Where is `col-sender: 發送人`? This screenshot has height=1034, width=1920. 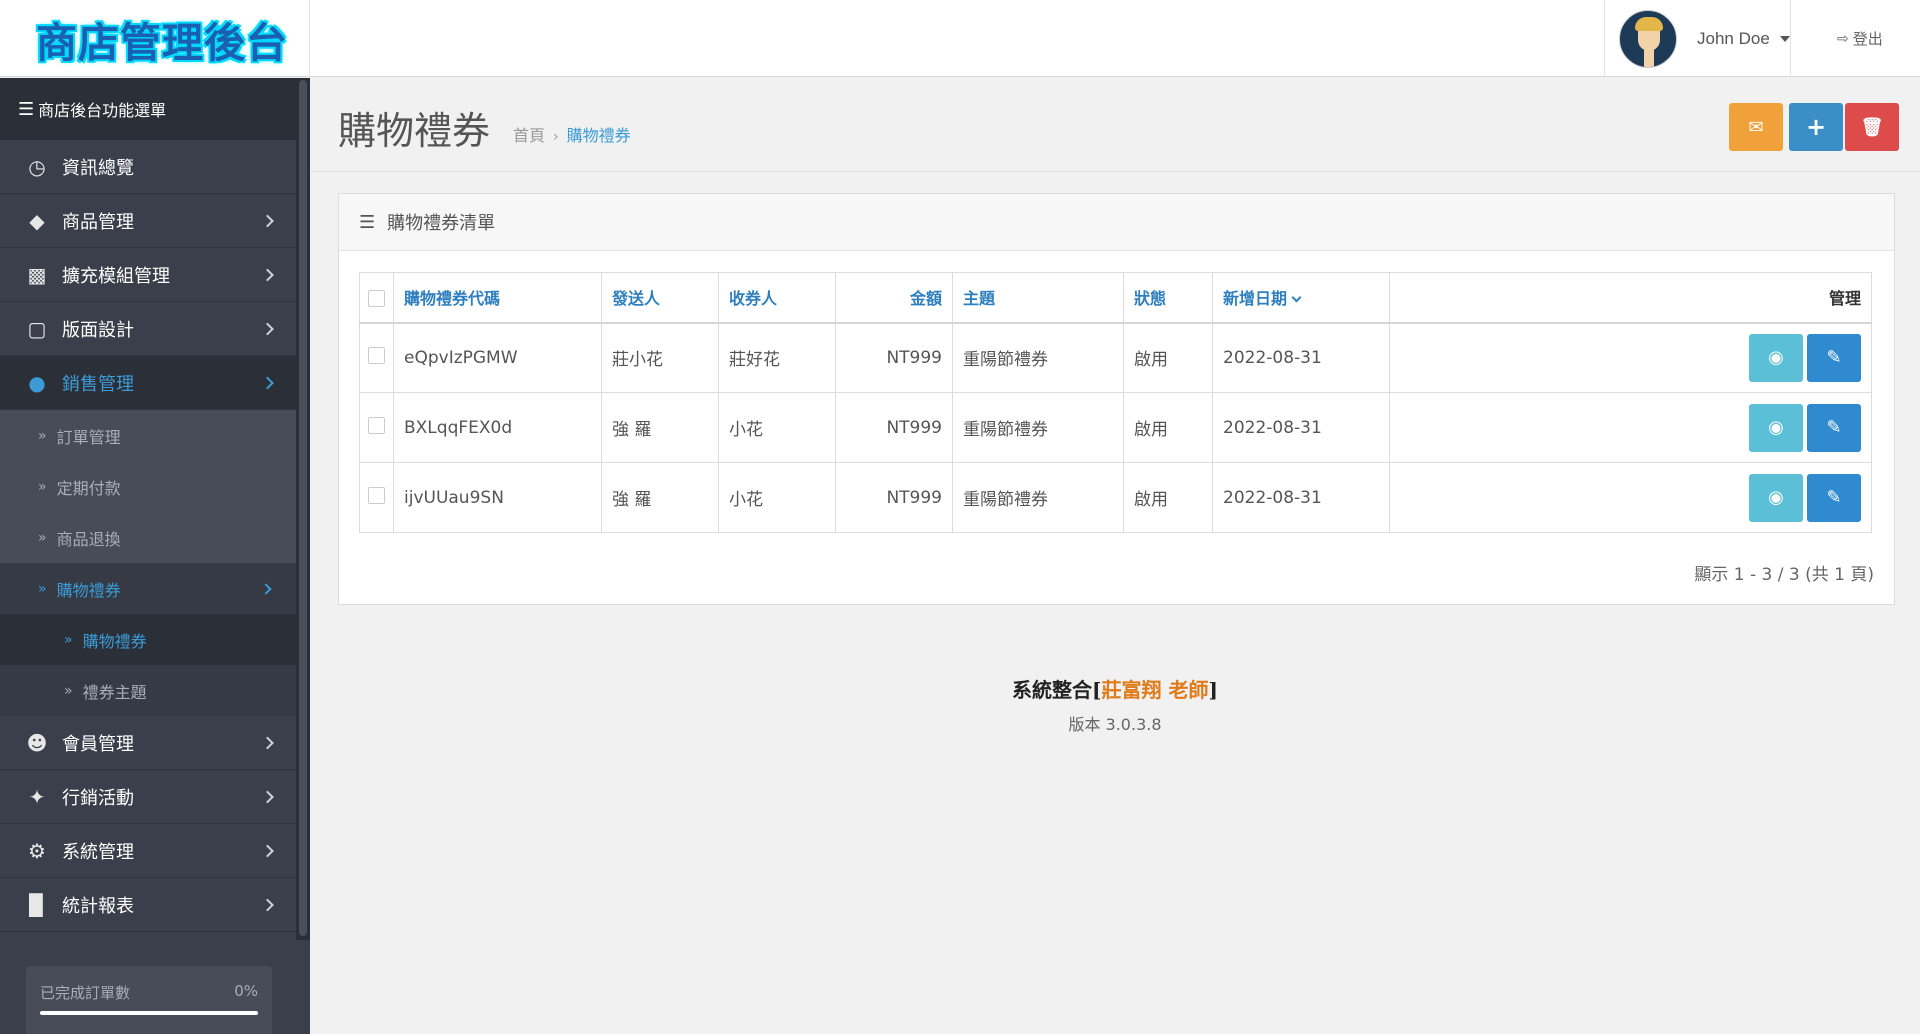
col-sender: 發送人 is located at coordinates (660, 298).